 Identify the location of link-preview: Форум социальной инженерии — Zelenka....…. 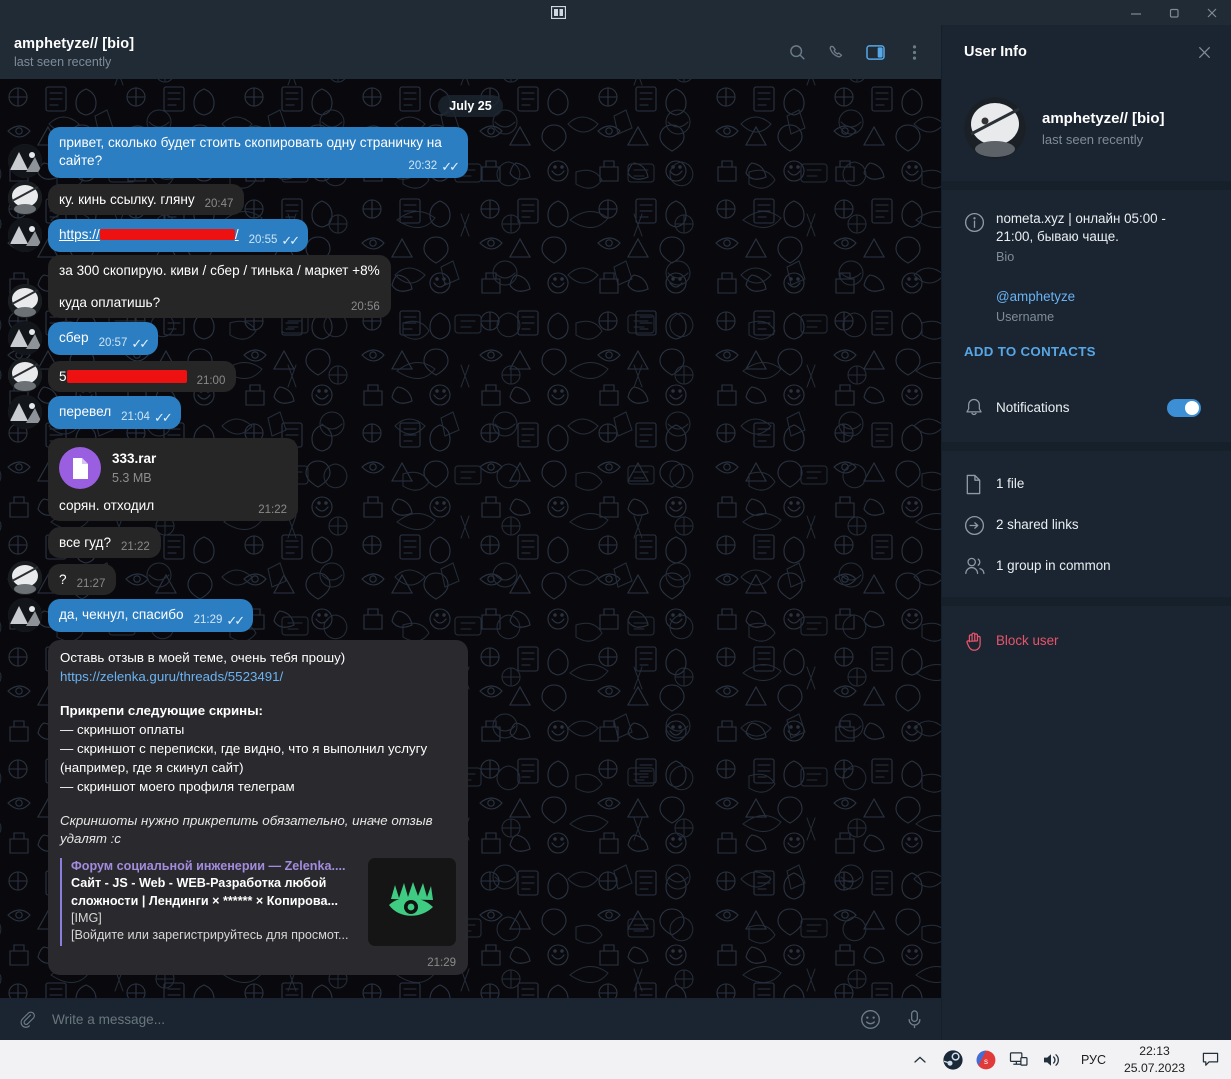
(258, 902).